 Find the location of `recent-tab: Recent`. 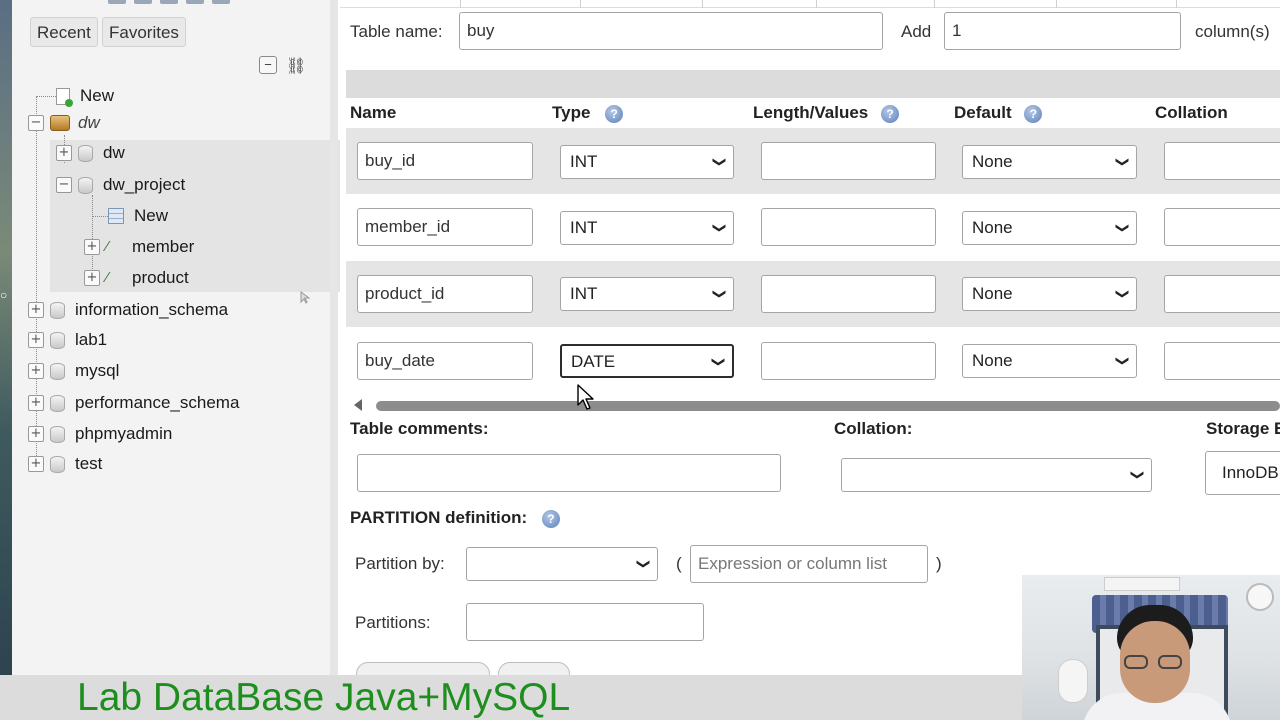

recent-tab: Recent is located at coordinates (64, 32).